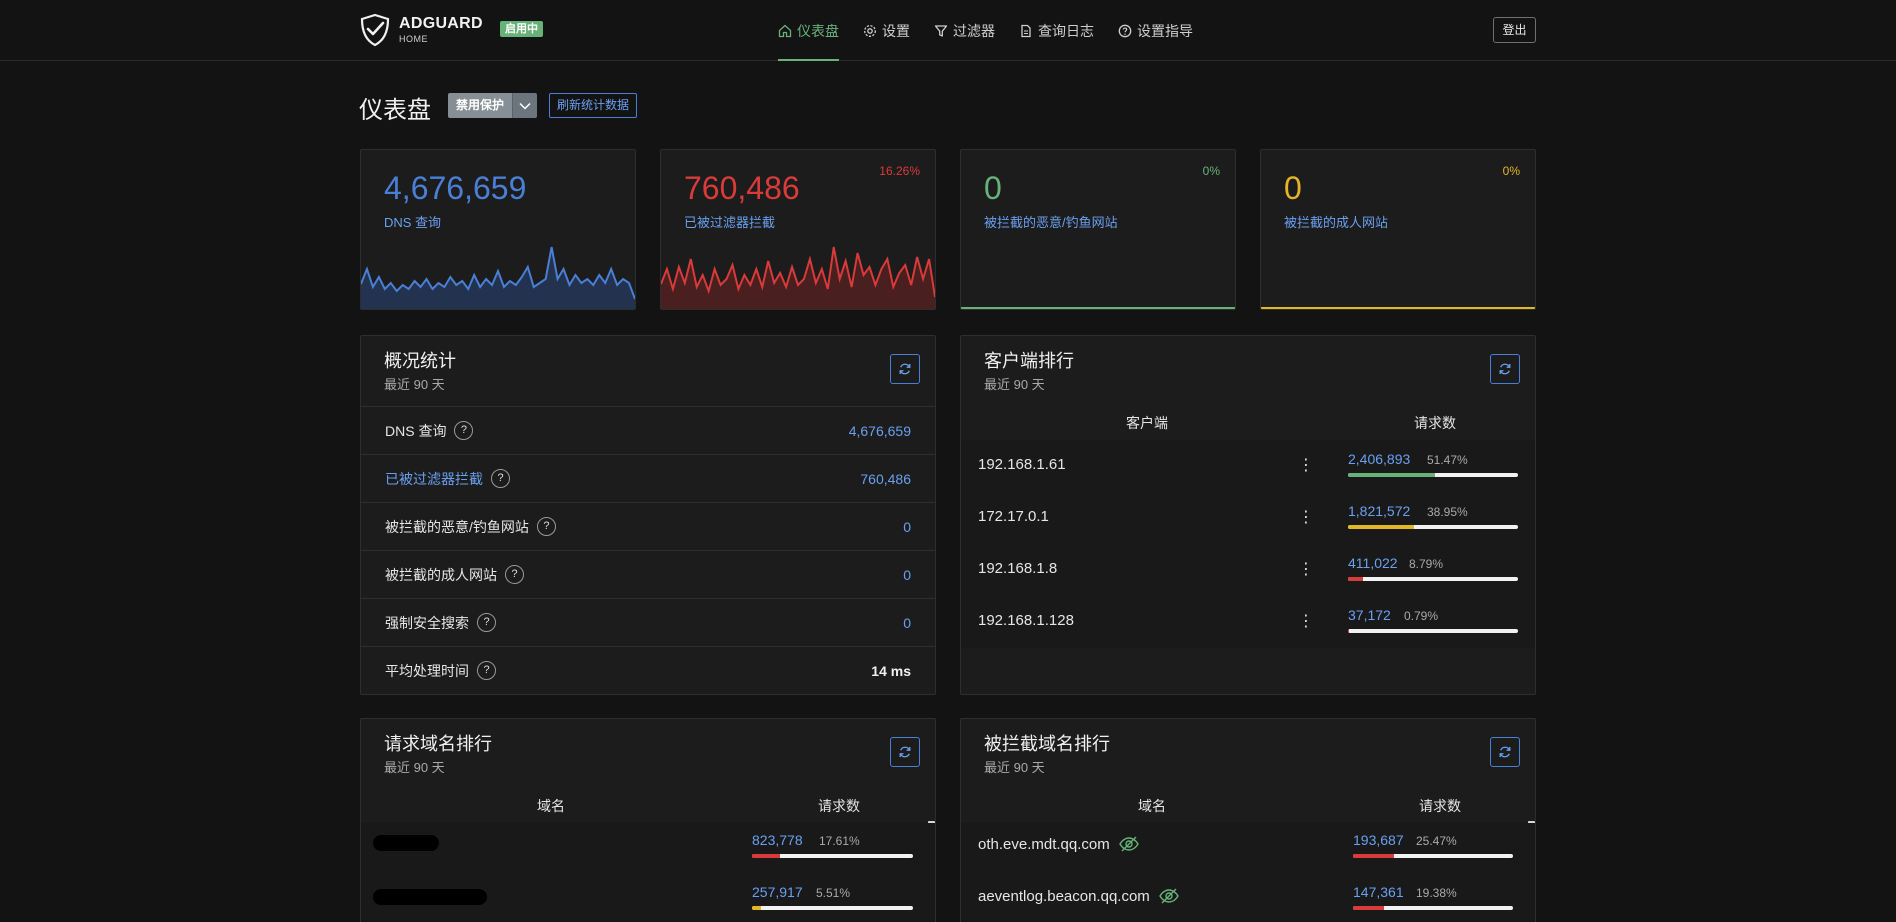 Image resolution: width=1896 pixels, height=922 pixels. I want to click on row-label: 已被过滤器拦截, so click(434, 479).